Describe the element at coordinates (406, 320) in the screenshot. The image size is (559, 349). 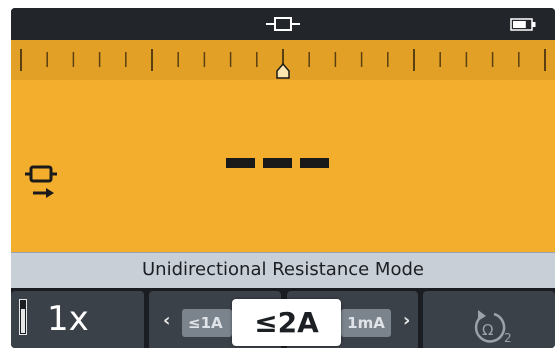
I see `chevron-right-icon: ›` at that location.